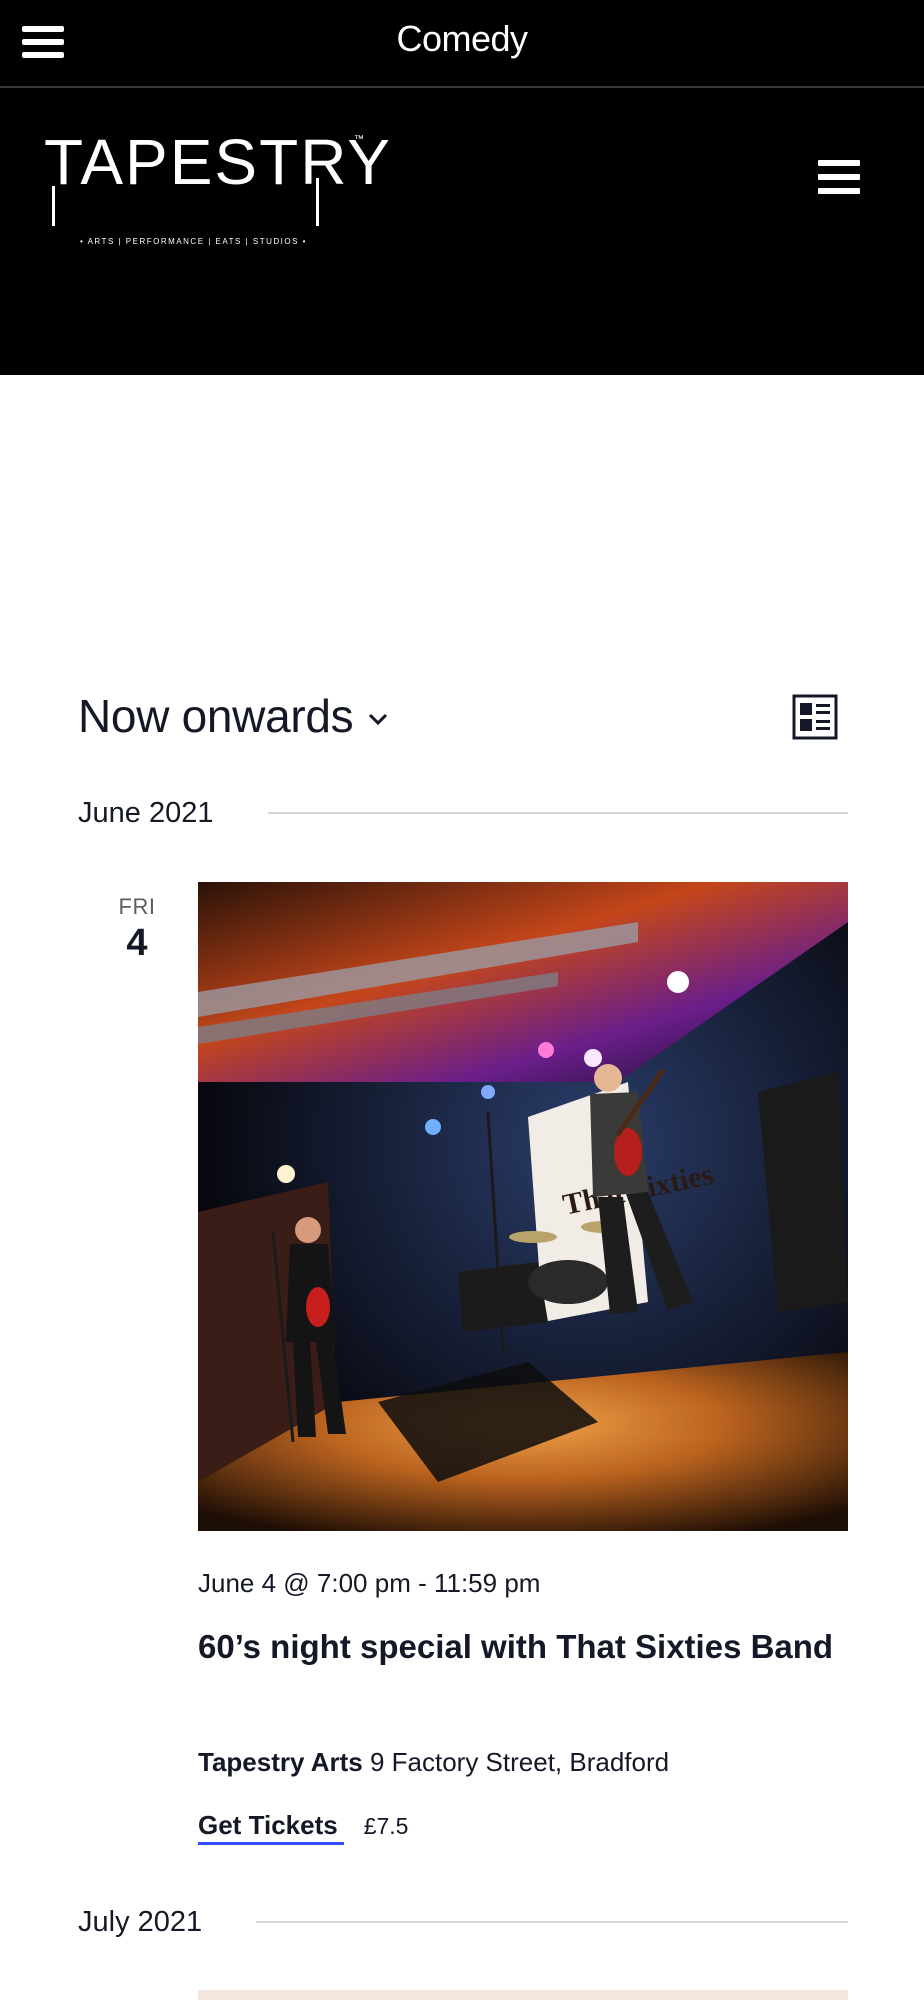  I want to click on event-date-tag: FRI 4, so click(137, 929).